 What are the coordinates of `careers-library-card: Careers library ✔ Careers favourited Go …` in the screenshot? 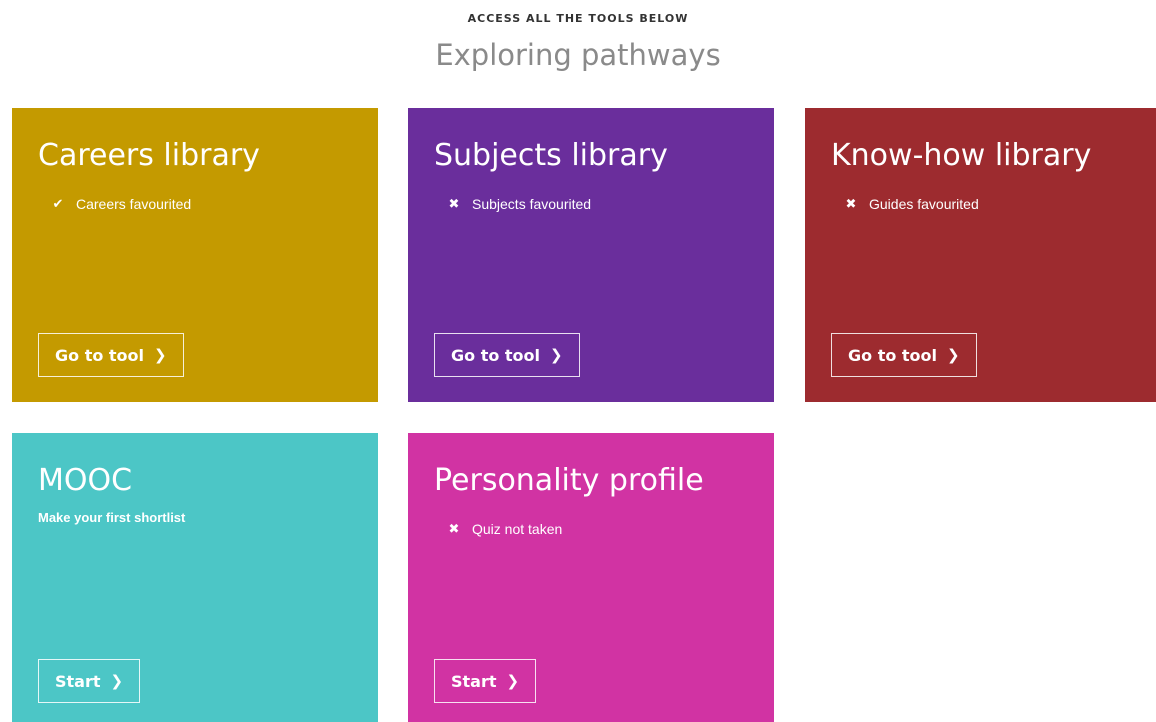 It's located at (195, 255).